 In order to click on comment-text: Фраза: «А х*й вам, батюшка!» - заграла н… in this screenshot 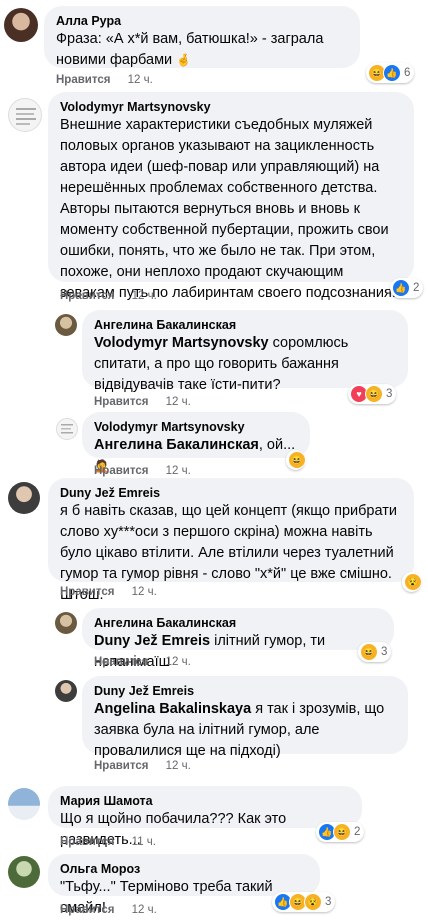, I will do `click(202, 50)`.